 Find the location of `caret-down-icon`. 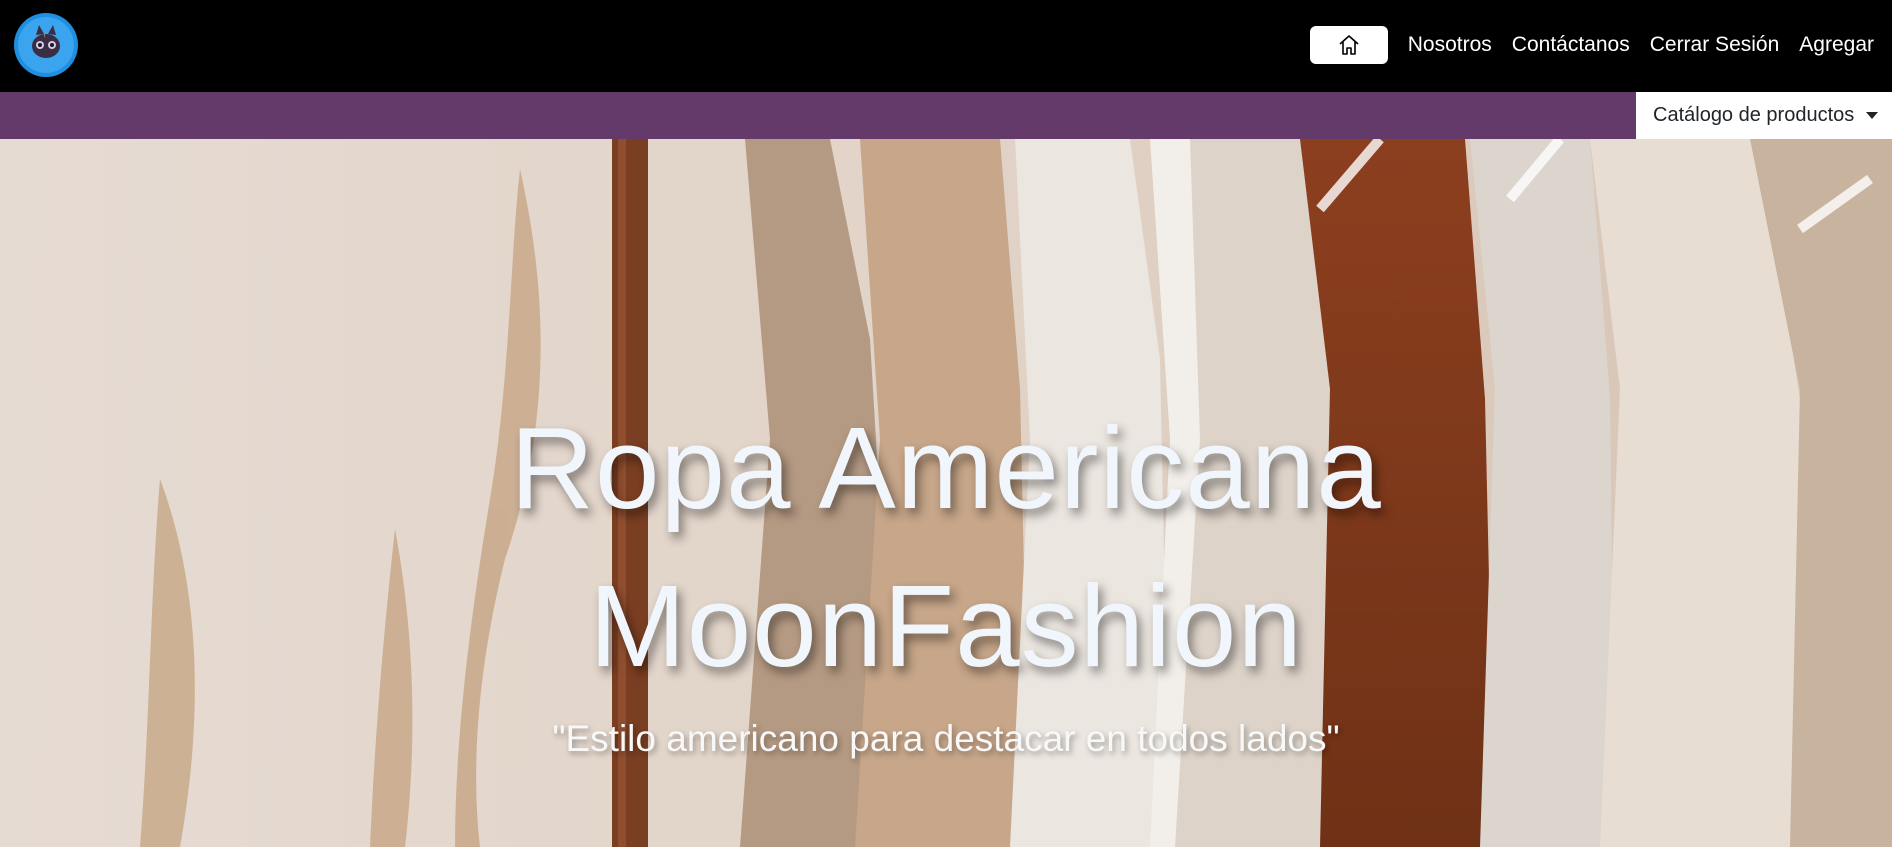

caret-down-icon is located at coordinates (1872, 115).